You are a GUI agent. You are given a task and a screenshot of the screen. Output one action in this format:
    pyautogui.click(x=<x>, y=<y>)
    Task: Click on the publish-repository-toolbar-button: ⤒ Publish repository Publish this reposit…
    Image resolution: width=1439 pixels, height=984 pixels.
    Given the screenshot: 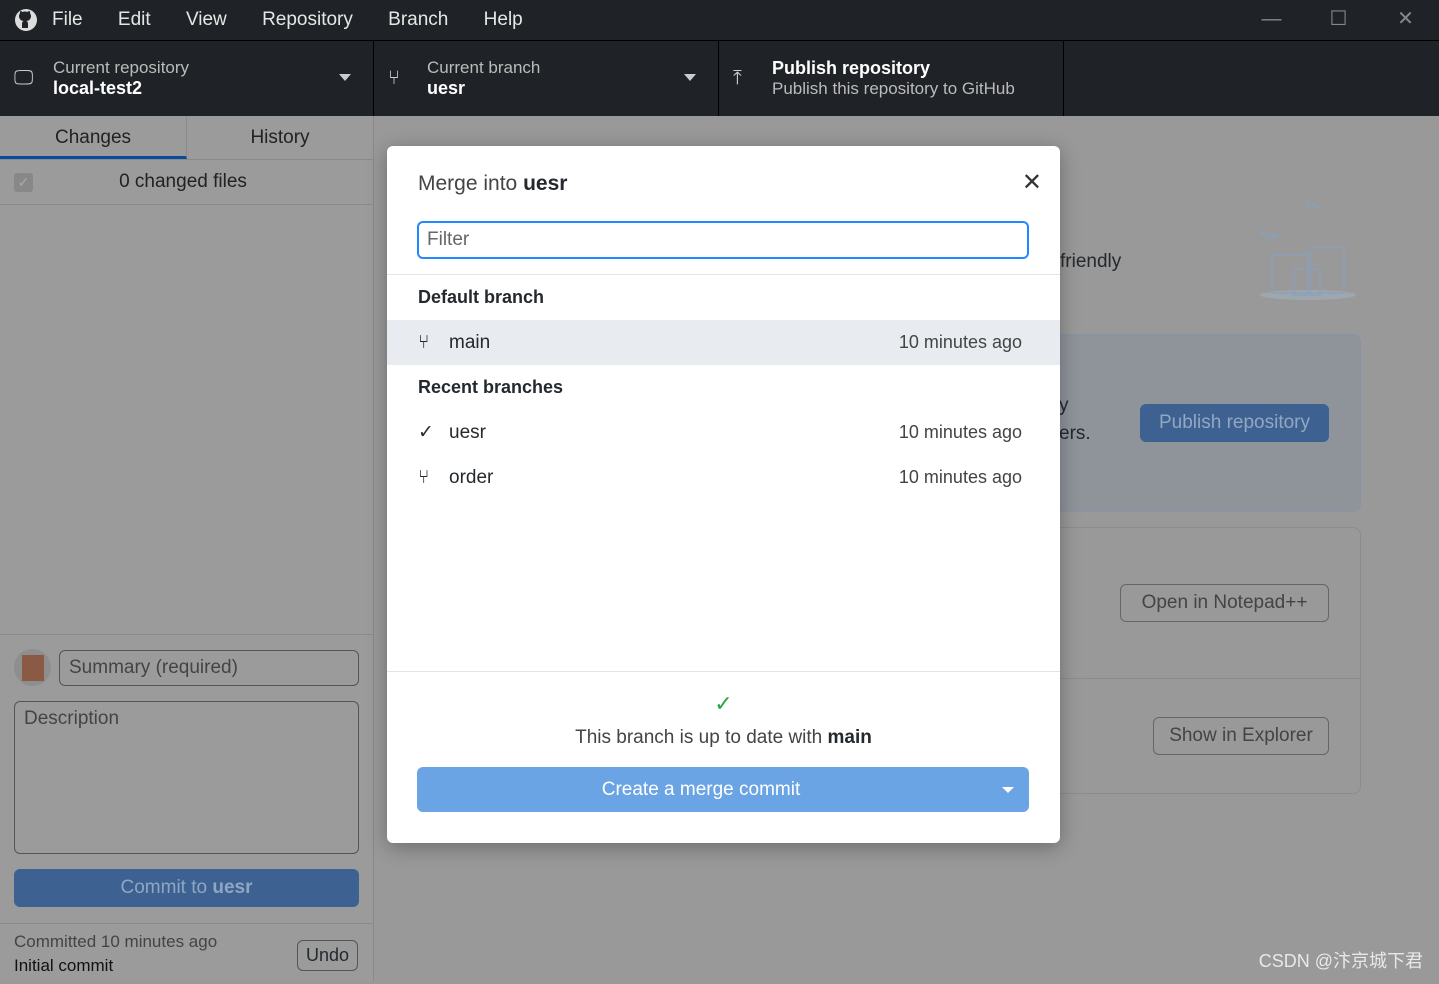 What is the action you would take?
    pyautogui.click(x=891, y=78)
    